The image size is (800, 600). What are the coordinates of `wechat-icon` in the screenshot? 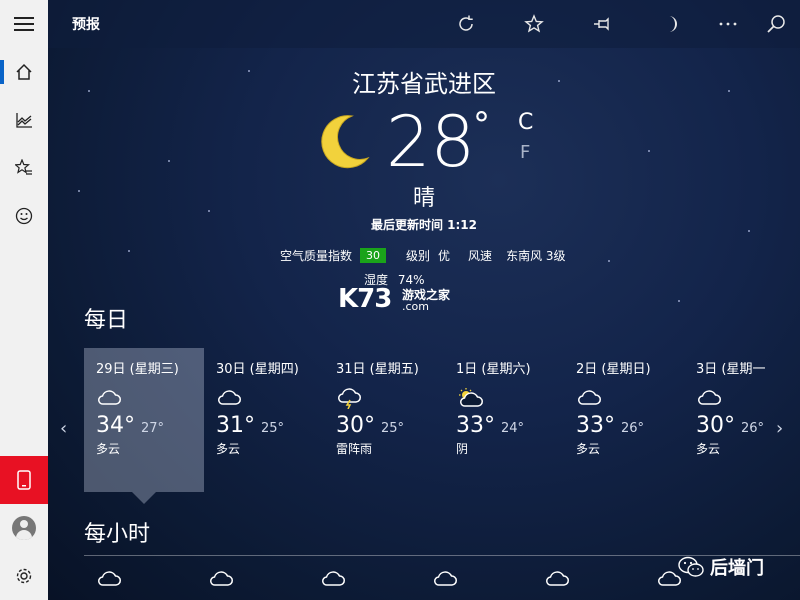 It's located at (691, 566).